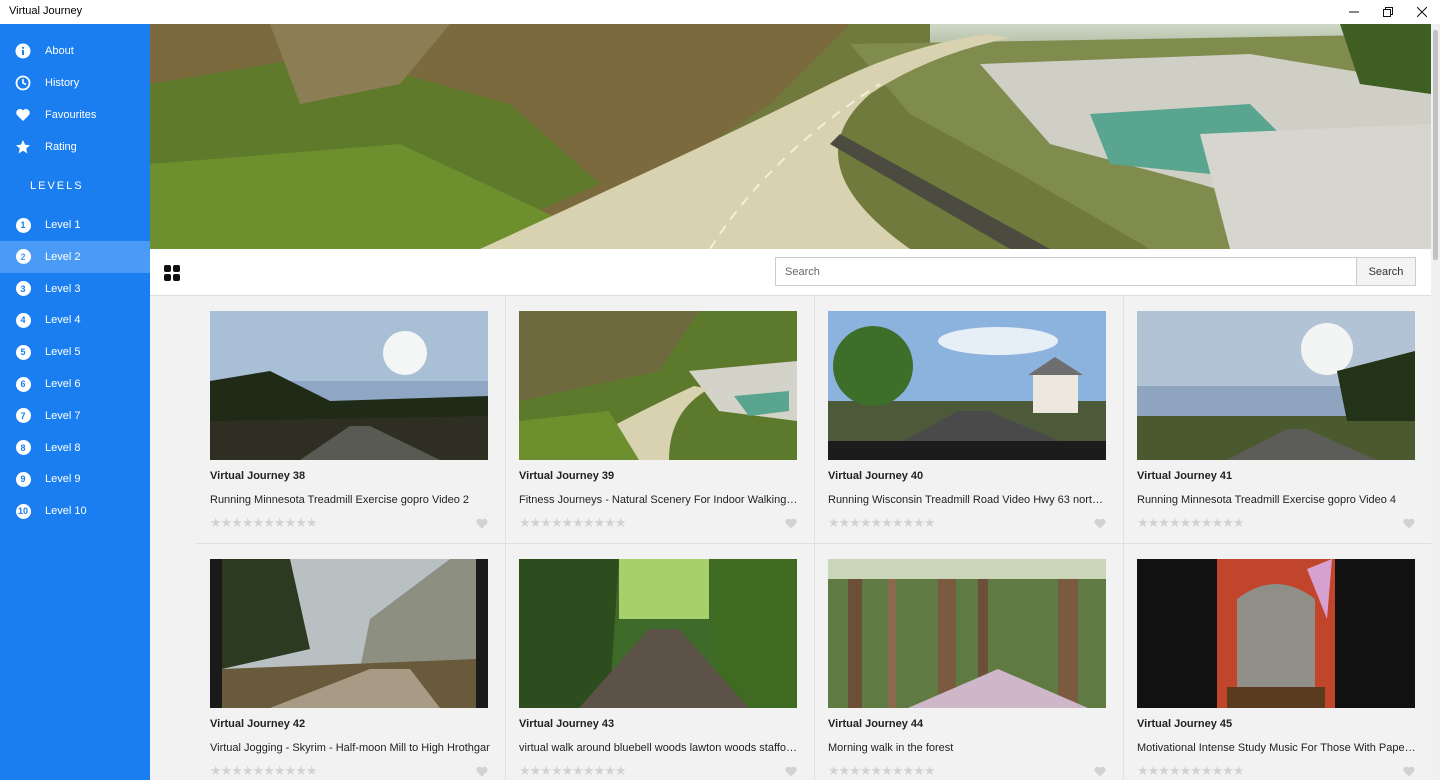 The image size is (1440, 780). I want to click on level-number-icon: 3, so click(23, 289).